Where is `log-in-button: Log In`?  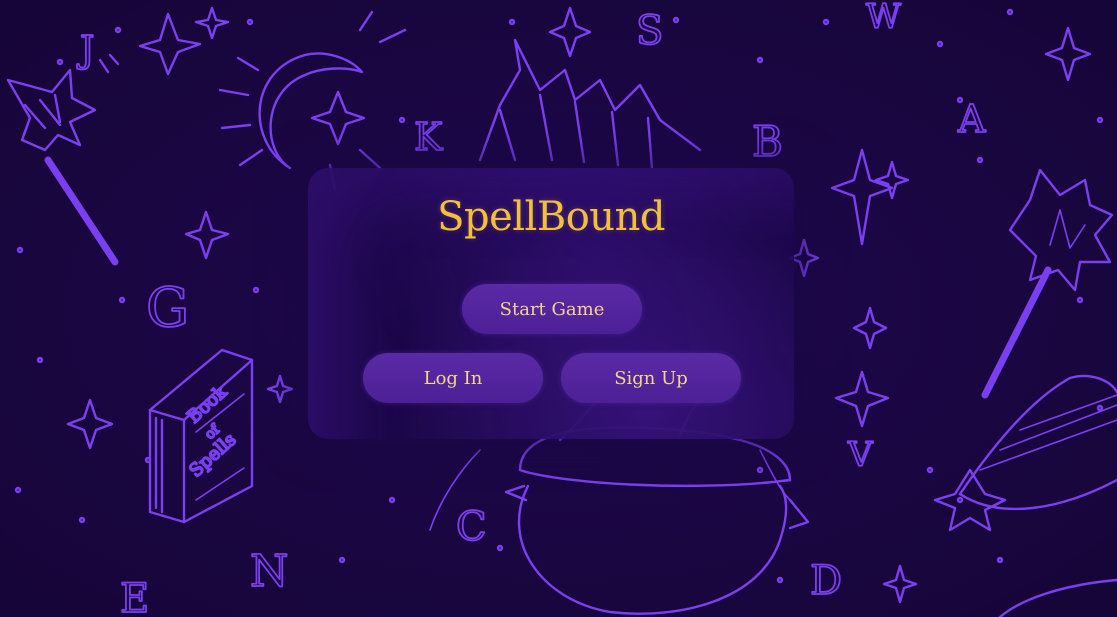 log-in-button: Log In is located at coordinates (453, 378).